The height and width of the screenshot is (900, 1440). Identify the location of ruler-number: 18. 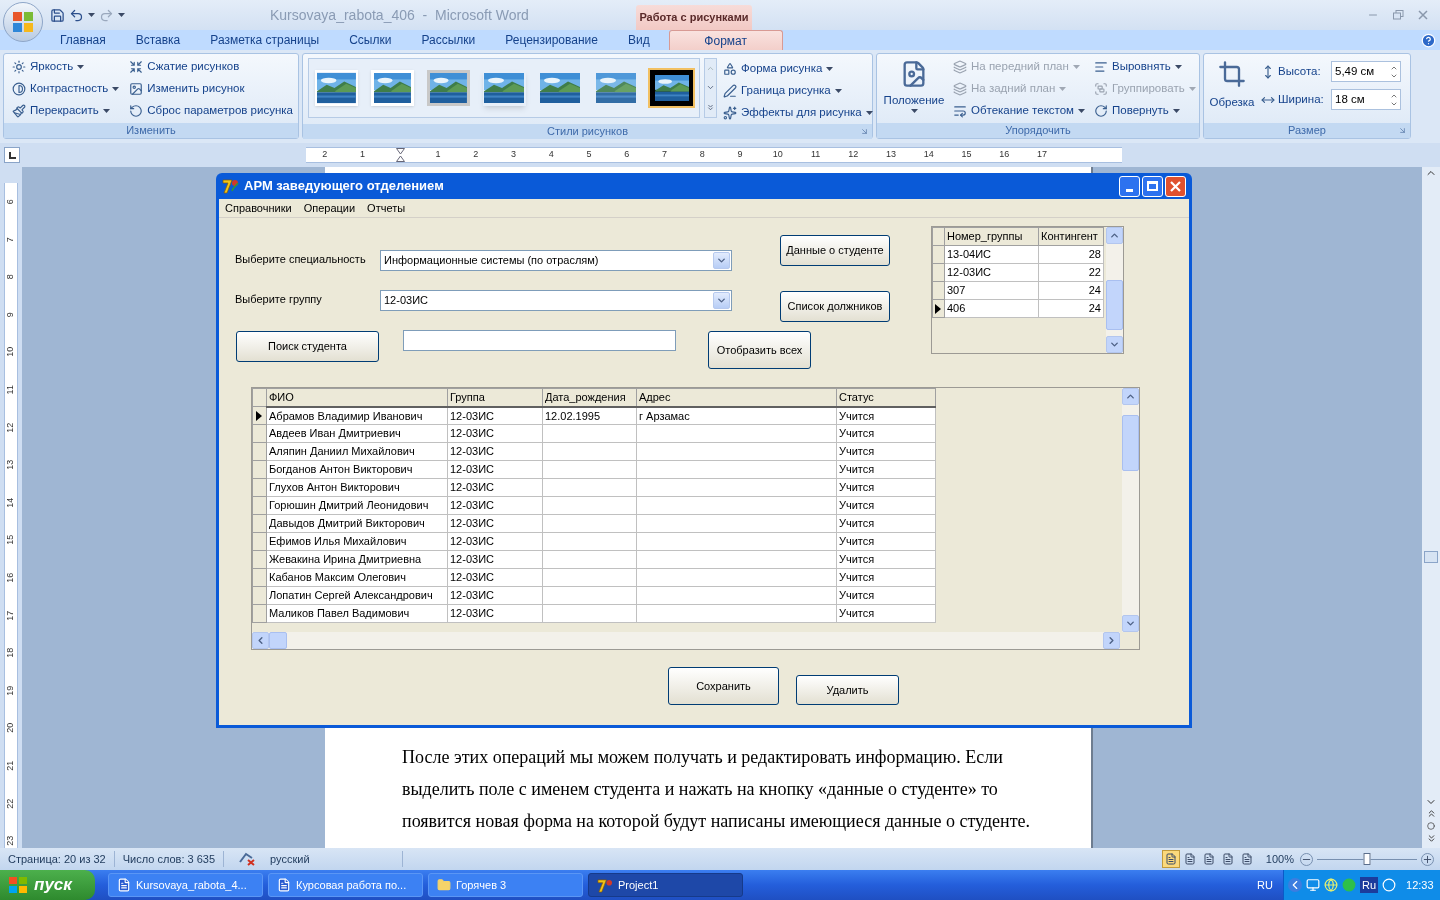
(10, 652).